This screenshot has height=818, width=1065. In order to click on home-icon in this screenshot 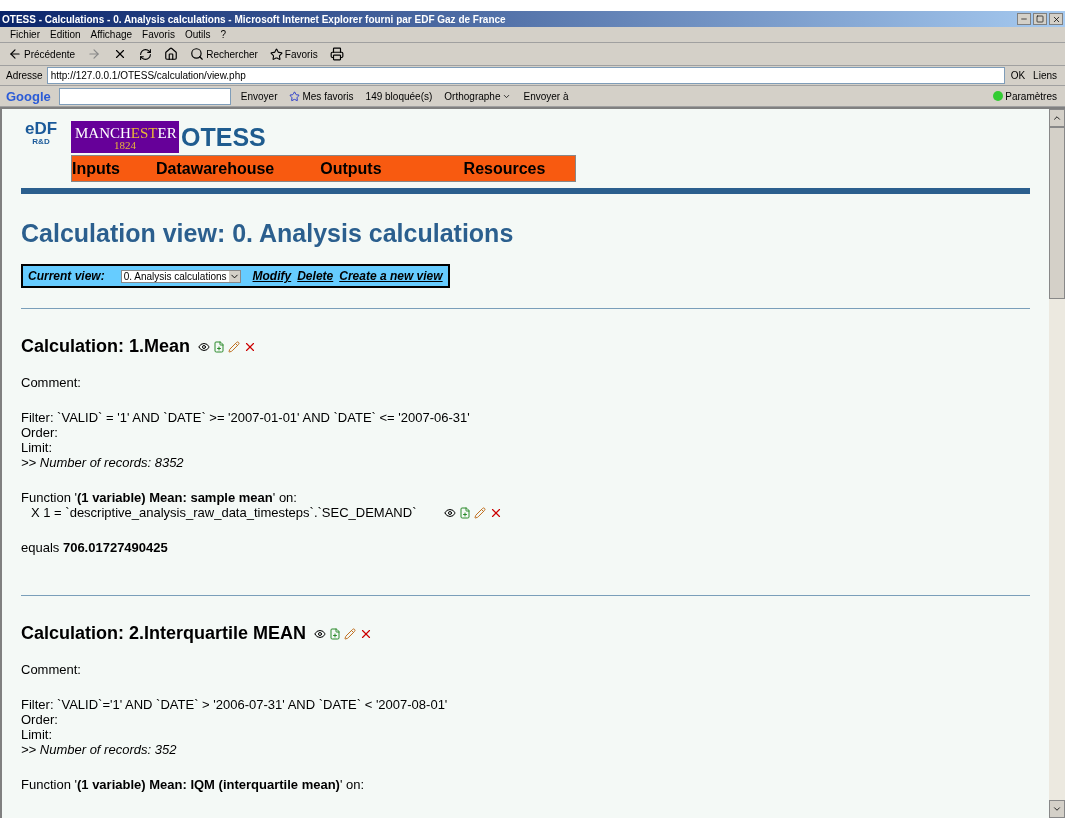, I will do `click(171, 54)`.